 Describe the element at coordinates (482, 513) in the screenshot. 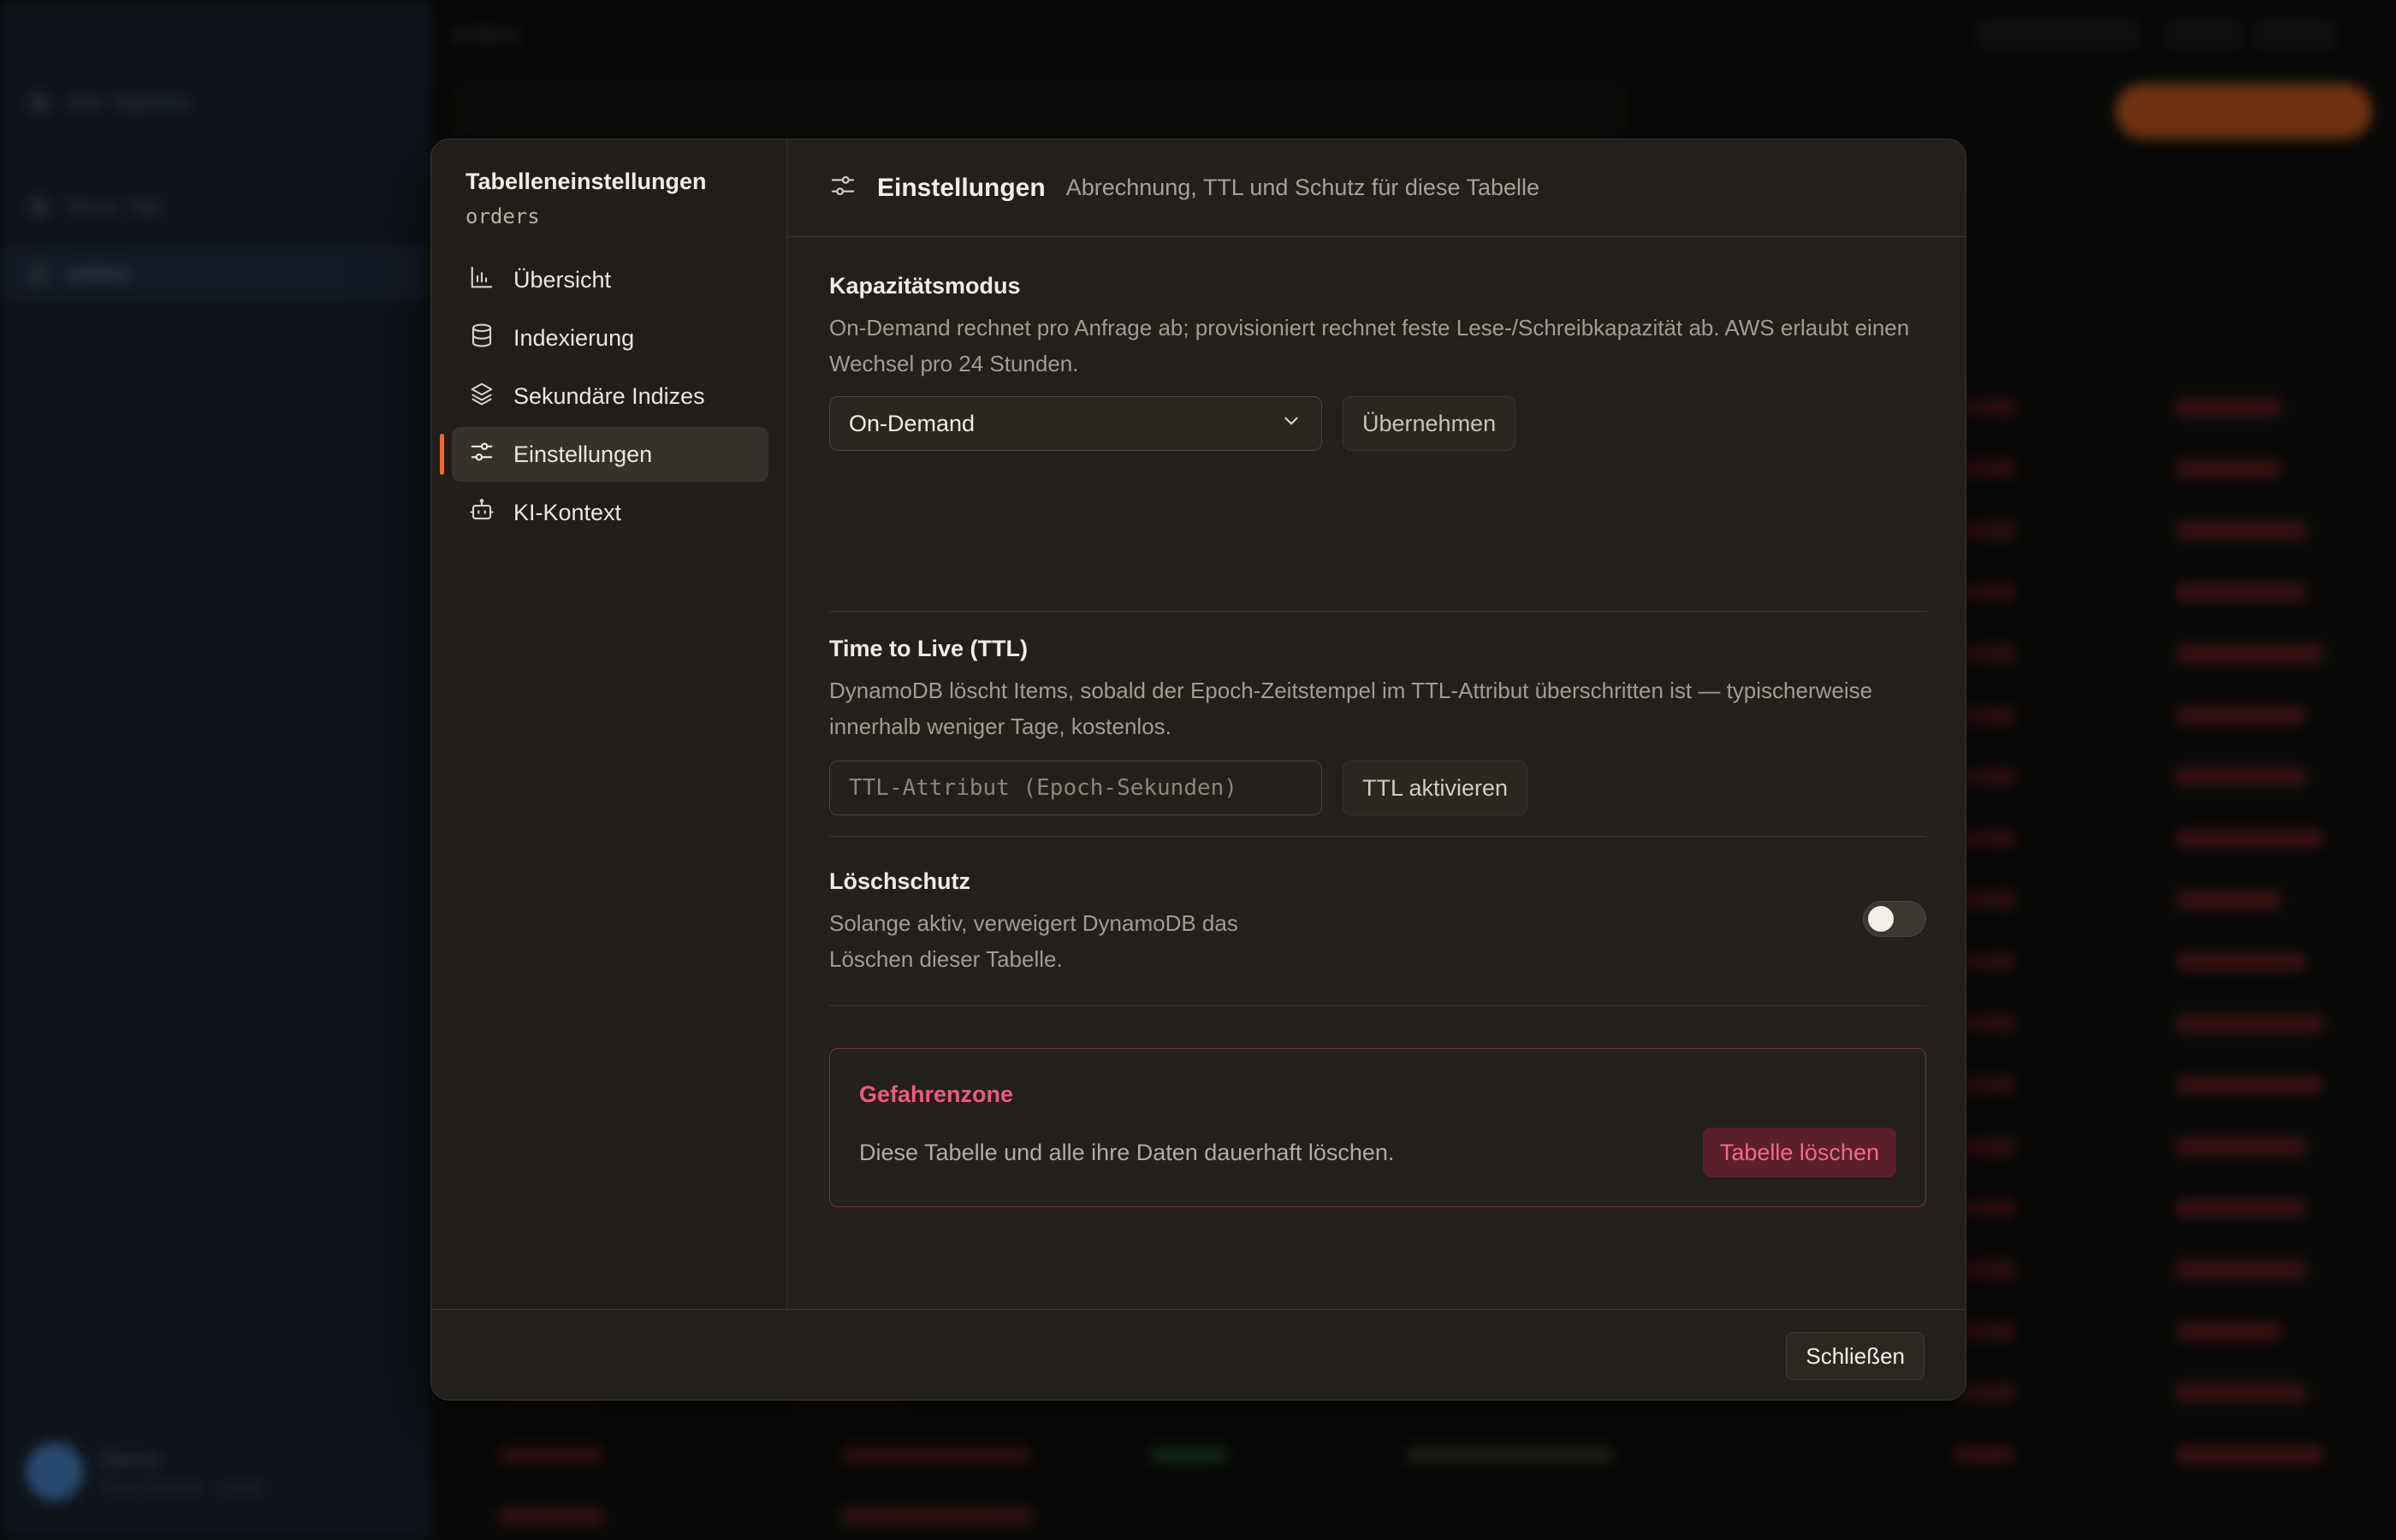

I see `robot-icon` at that location.